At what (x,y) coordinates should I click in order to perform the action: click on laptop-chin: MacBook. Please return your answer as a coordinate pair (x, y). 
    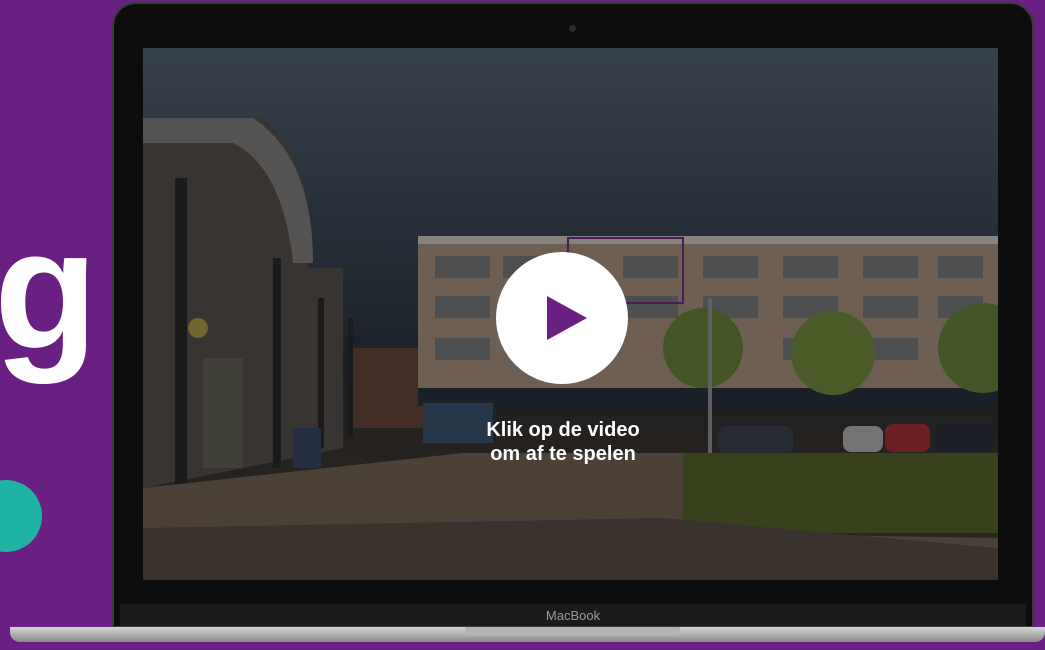
    Looking at the image, I should click on (573, 615).